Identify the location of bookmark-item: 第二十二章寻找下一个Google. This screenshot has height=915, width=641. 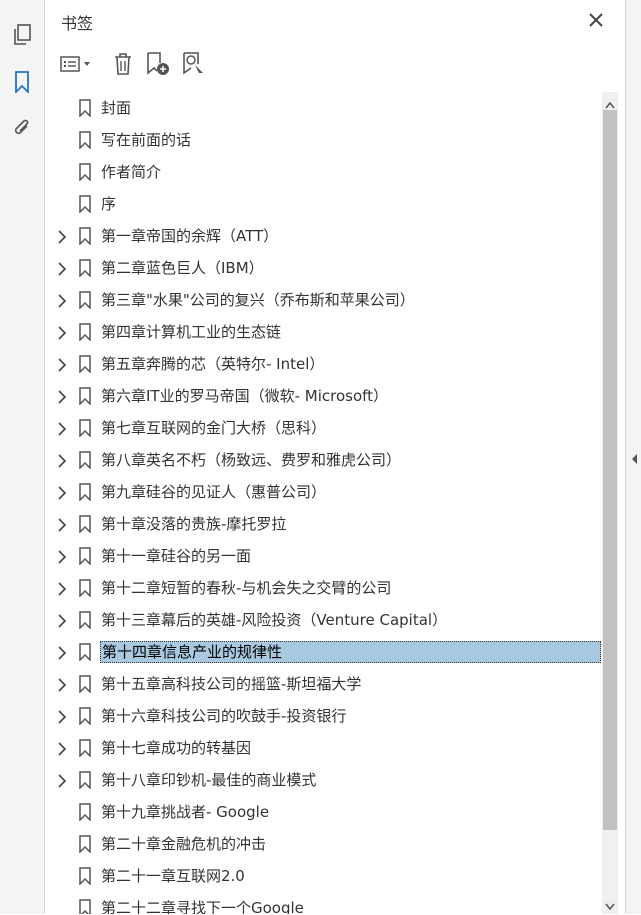
(323, 903).